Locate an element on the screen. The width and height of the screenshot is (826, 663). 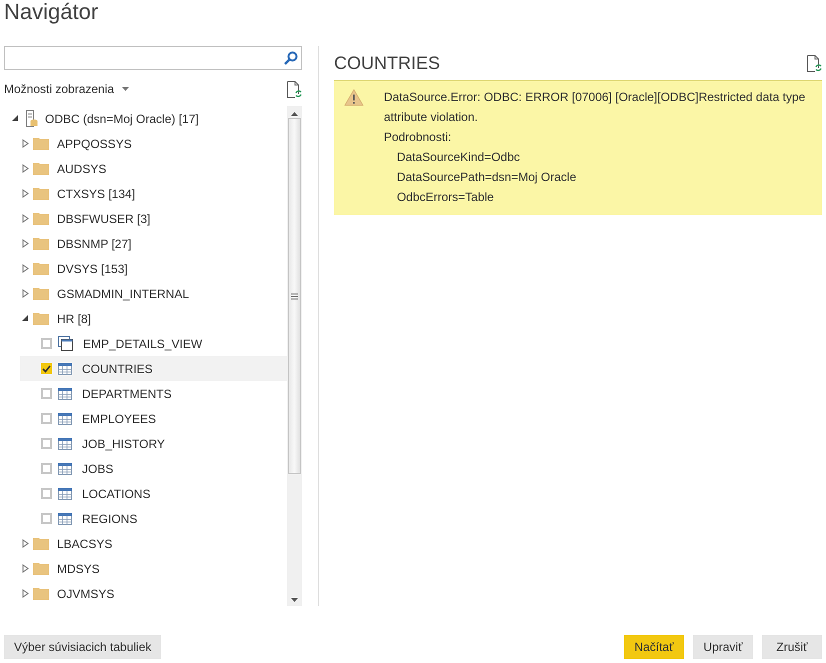
error-detail: DataSourcePath=dsn=Moj Oracle is located at coordinates (487, 177).